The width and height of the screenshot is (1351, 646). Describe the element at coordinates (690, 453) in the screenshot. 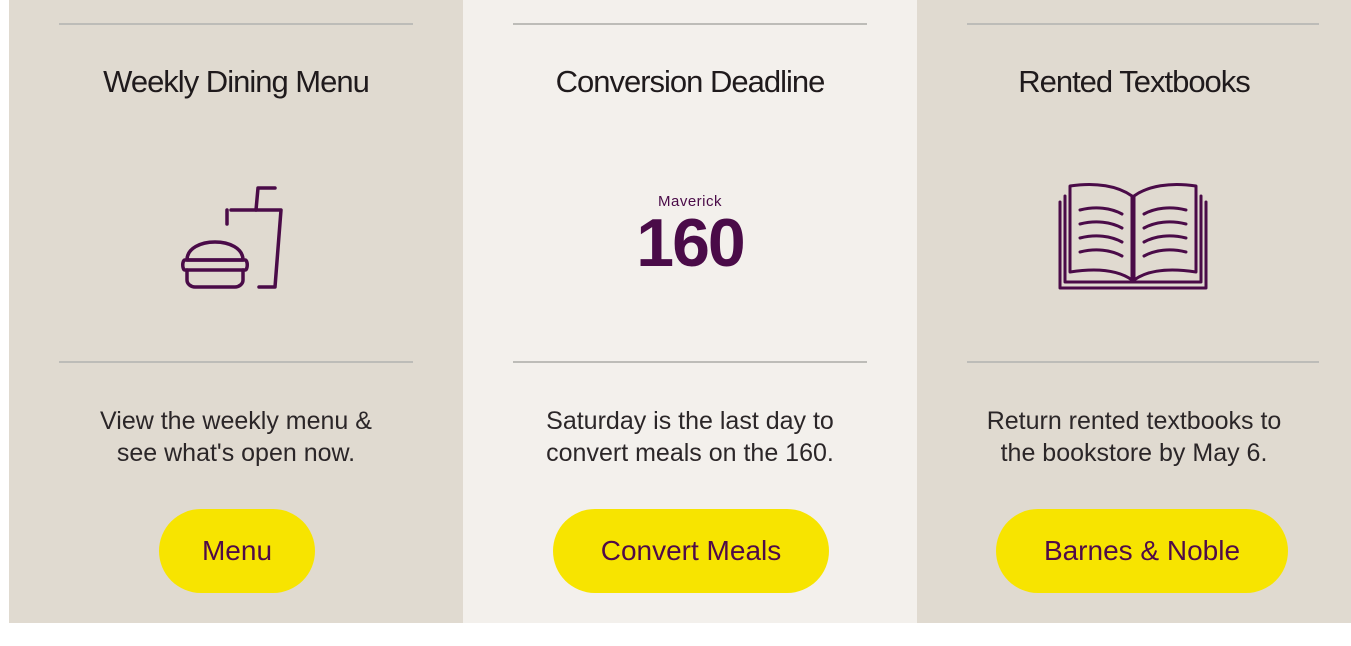

I see `description-line: convert meals on the 160.` at that location.